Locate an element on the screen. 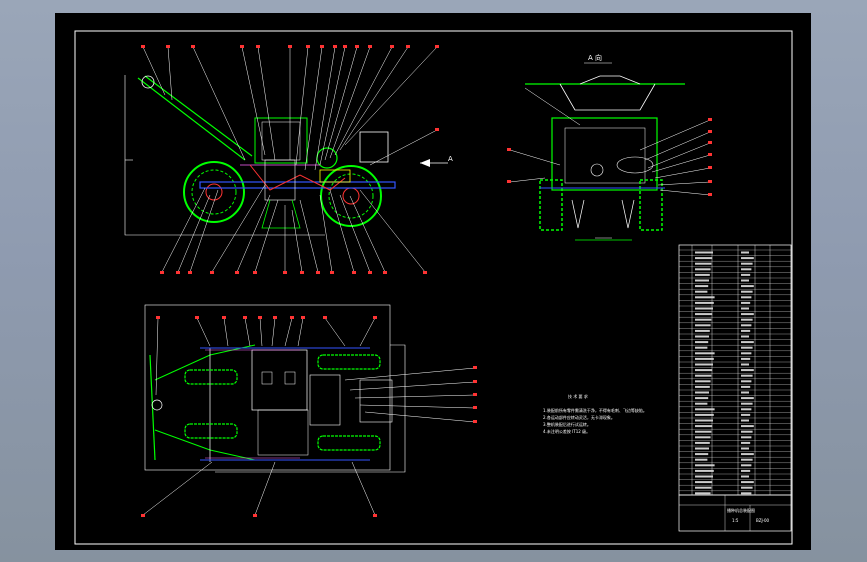 This screenshot has height=562, width=867. scale: 1:5 is located at coordinates (735, 520).